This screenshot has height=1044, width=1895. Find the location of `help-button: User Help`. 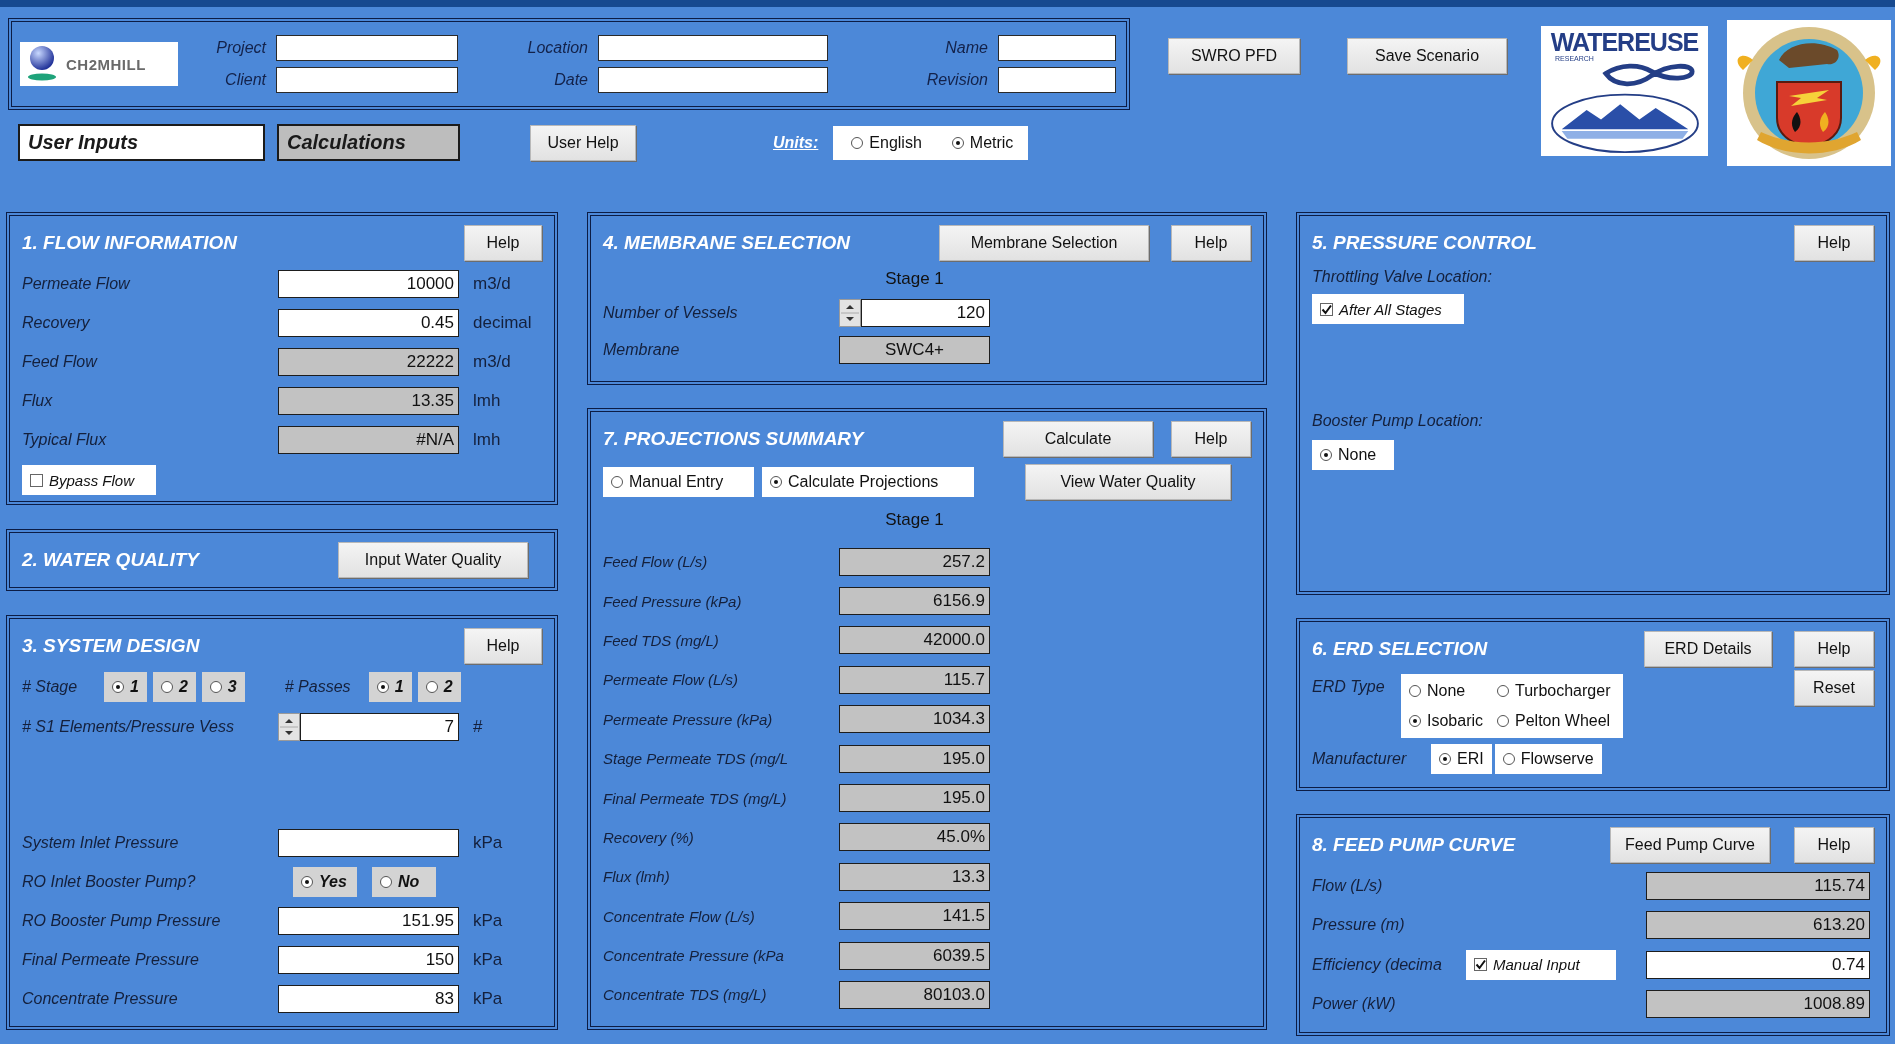

help-button: User Help is located at coordinates (583, 142).